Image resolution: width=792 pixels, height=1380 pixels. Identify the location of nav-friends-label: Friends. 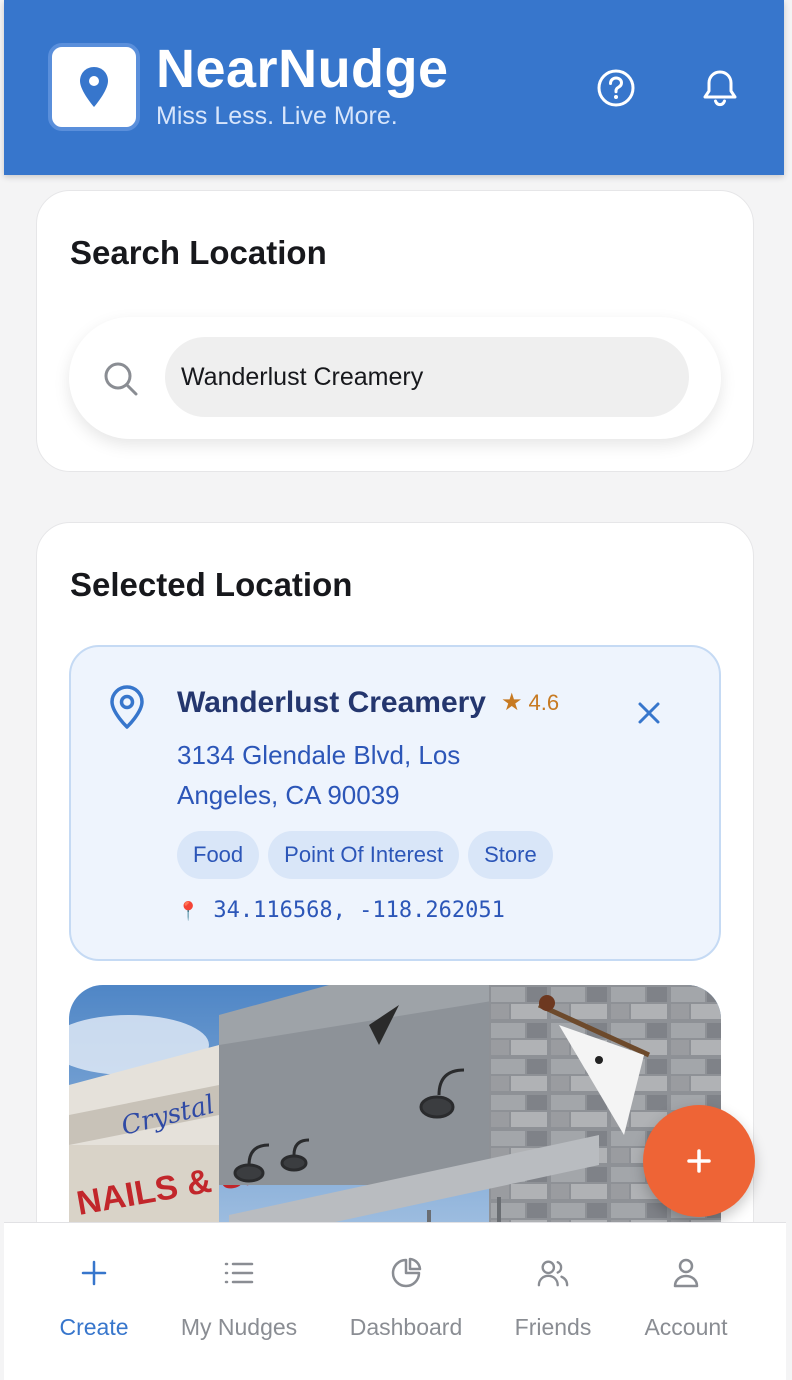
(553, 1327).